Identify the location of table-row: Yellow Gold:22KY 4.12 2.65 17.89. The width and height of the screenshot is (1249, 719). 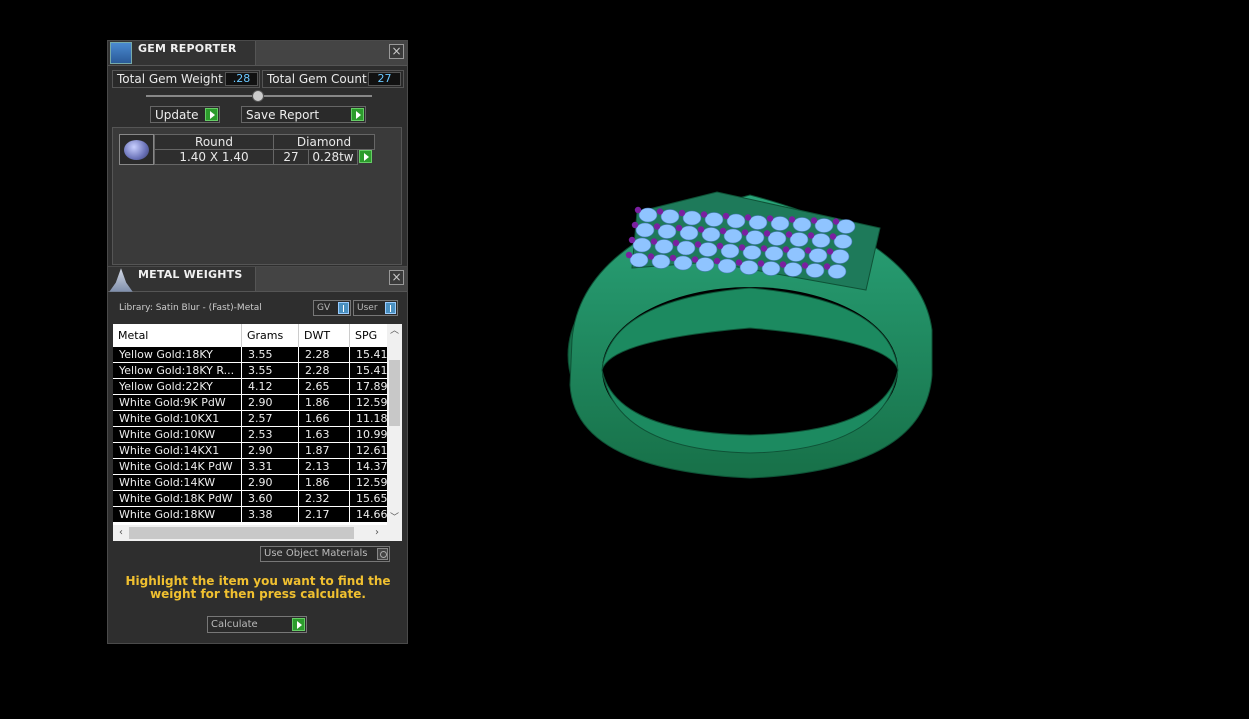
(250, 387).